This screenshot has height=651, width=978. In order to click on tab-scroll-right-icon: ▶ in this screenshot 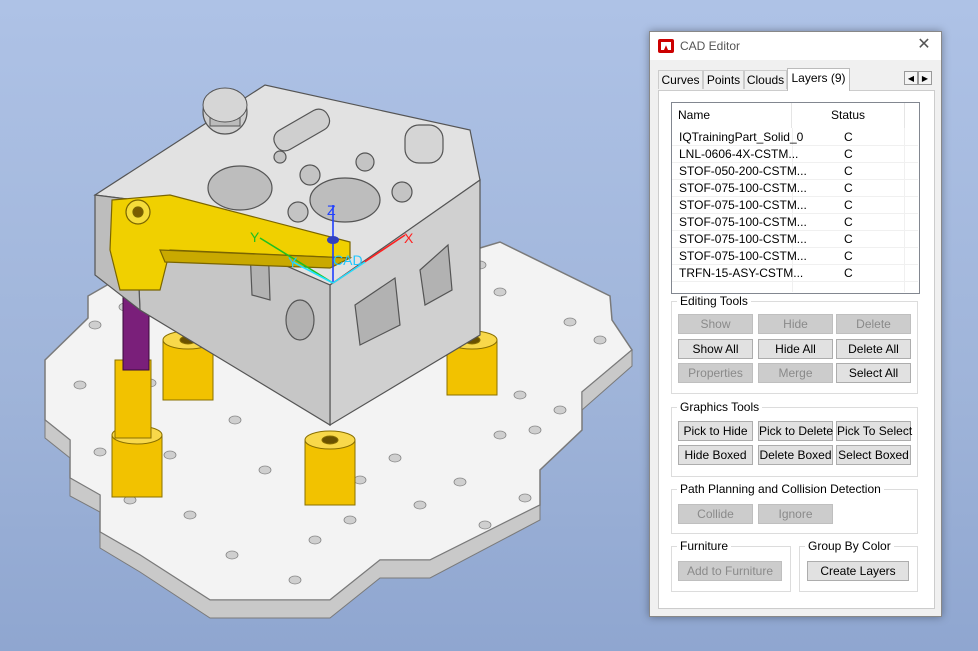, I will do `click(925, 78)`.